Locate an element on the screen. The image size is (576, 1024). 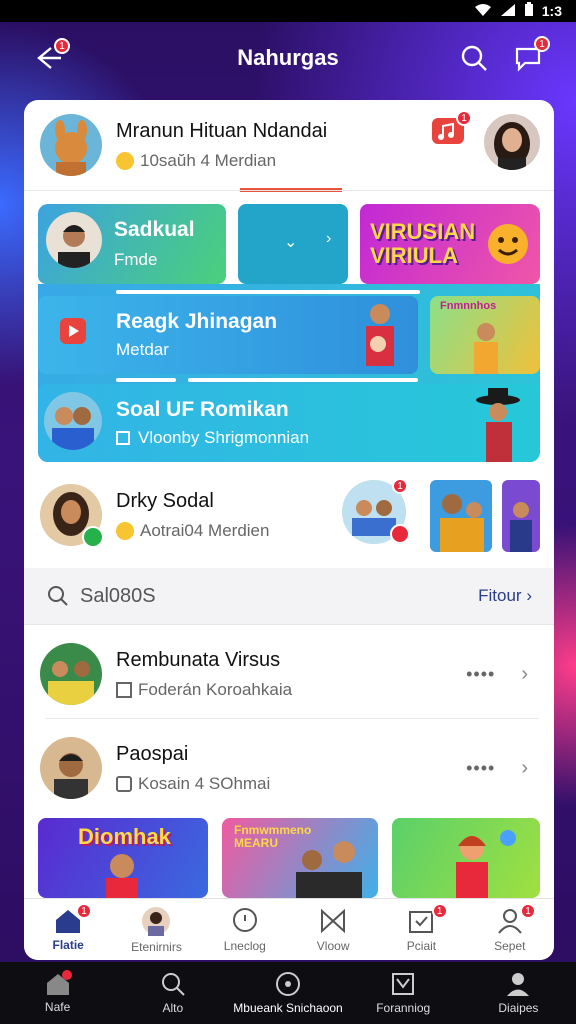
list-item: Paospai Kosain 4 SOhmai •••• › is located at coordinates (289, 768).